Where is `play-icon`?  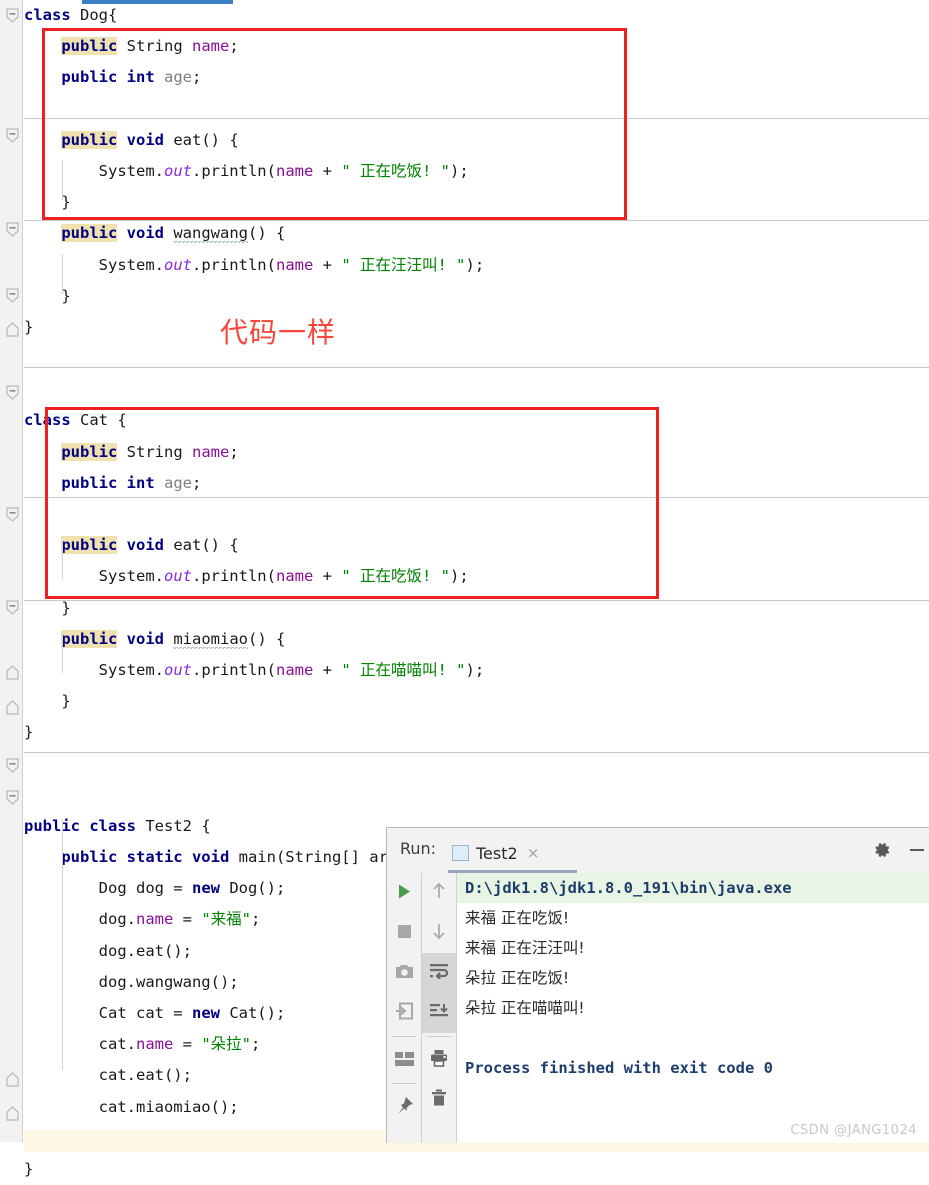 play-icon is located at coordinates (404, 893).